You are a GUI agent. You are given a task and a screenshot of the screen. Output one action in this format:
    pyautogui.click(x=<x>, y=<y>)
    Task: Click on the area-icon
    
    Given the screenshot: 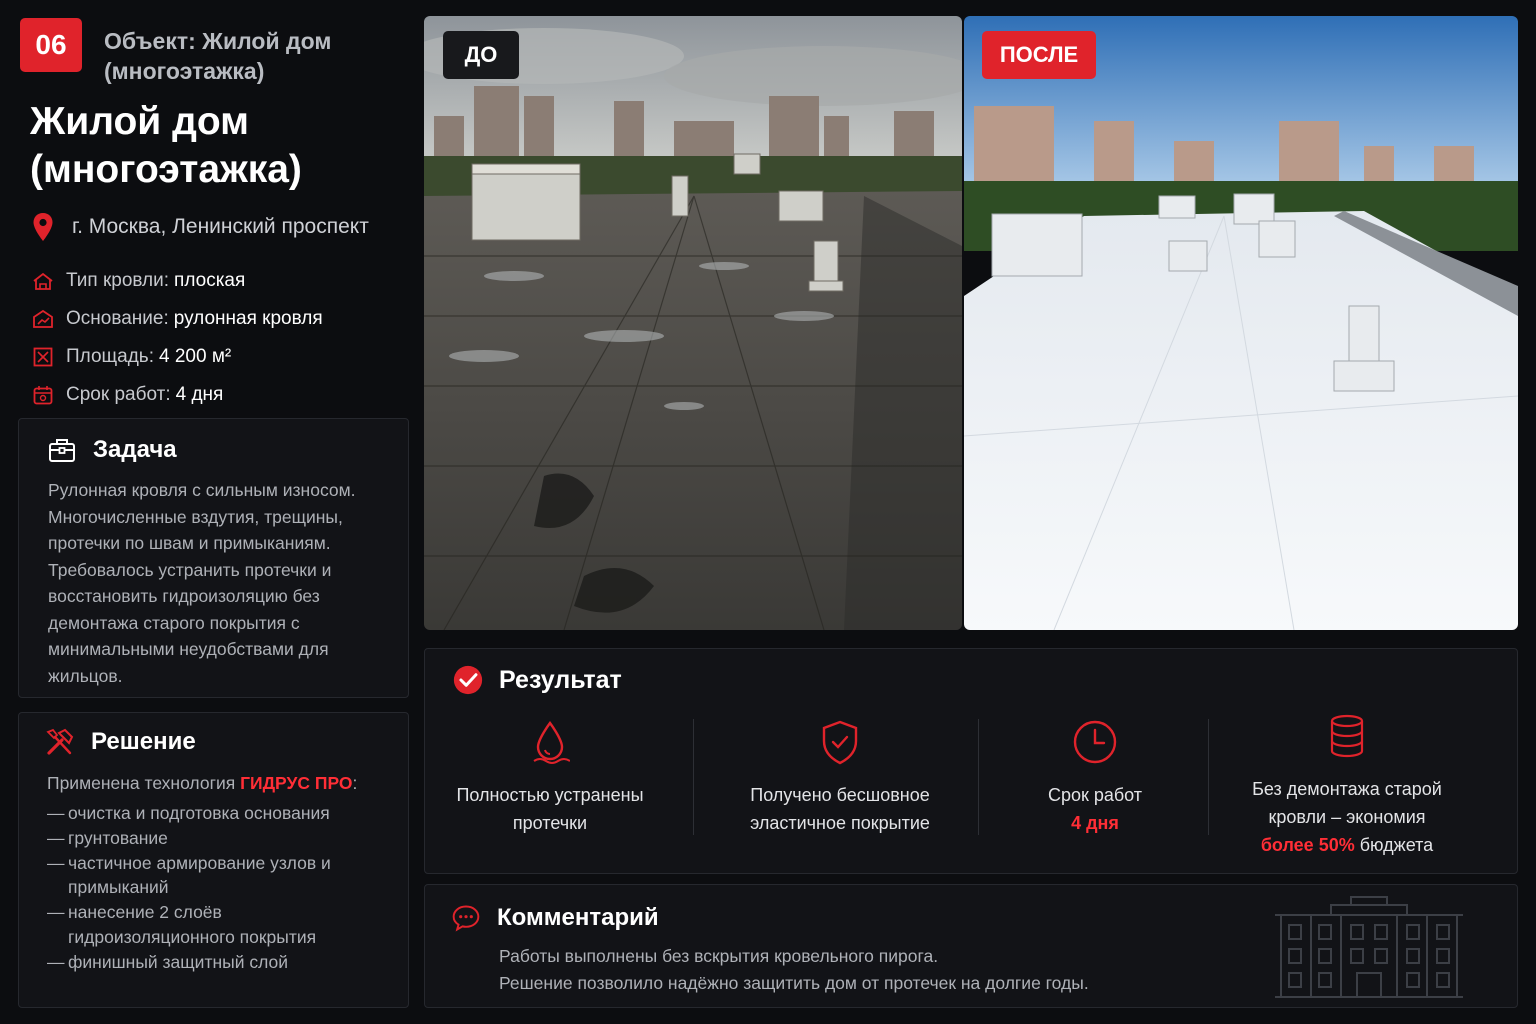 What is the action you would take?
    pyautogui.click(x=43, y=357)
    